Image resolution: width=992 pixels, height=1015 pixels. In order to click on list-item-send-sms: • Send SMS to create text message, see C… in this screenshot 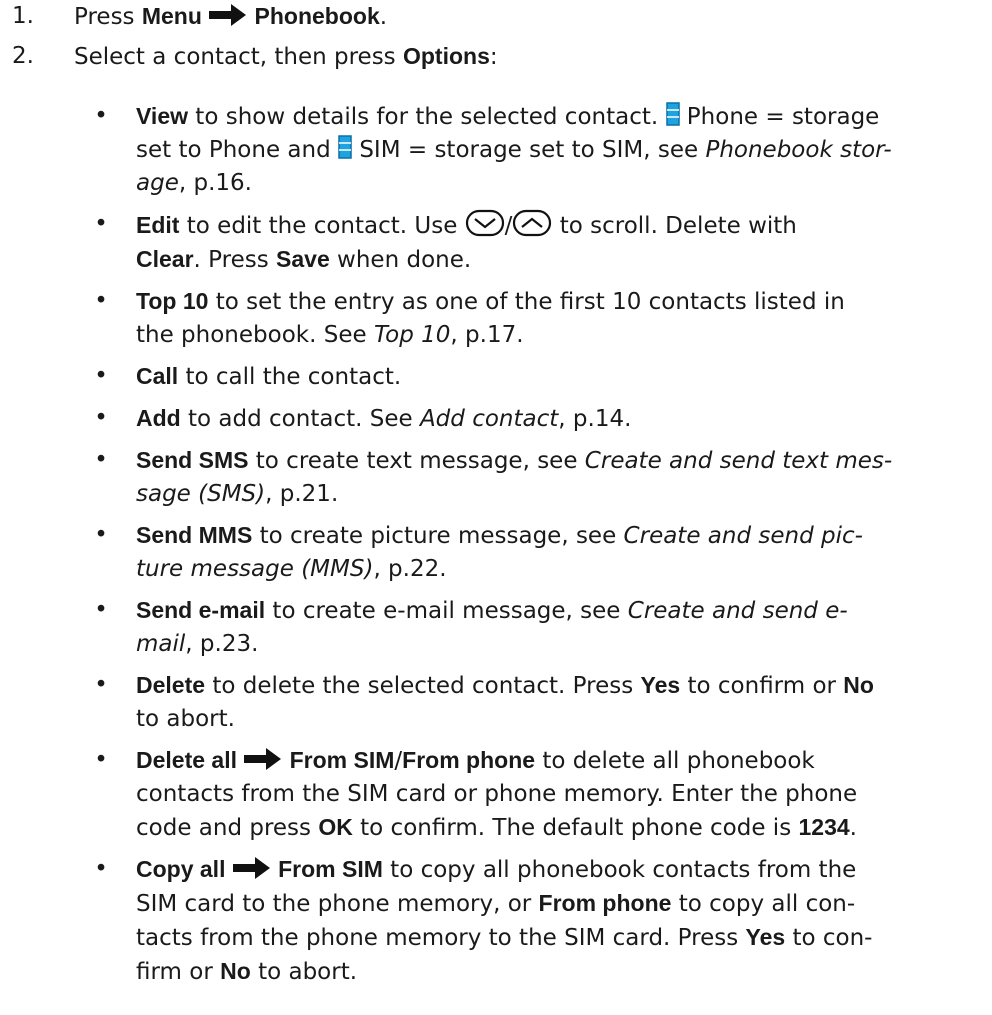, I will do `click(496, 477)`.